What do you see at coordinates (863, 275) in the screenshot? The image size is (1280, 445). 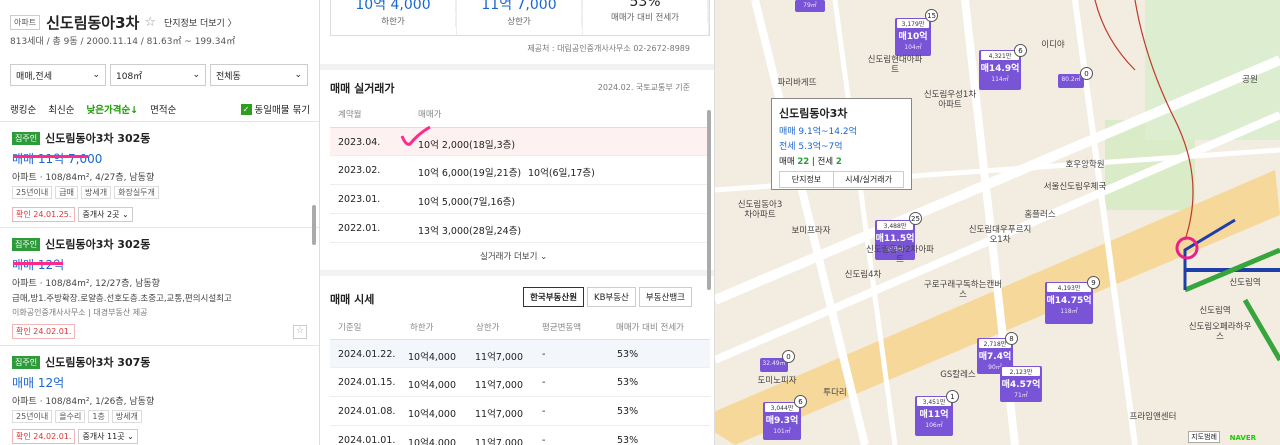 I see `map-label: 신도림4차` at bounding box center [863, 275].